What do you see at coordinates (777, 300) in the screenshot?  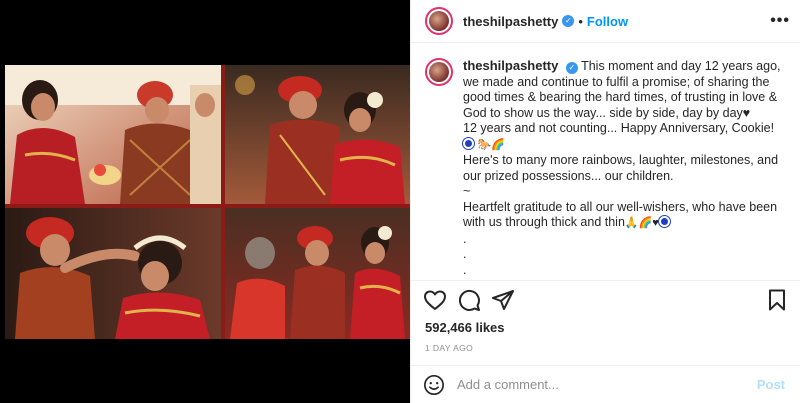 I see `bookmark-icon` at bounding box center [777, 300].